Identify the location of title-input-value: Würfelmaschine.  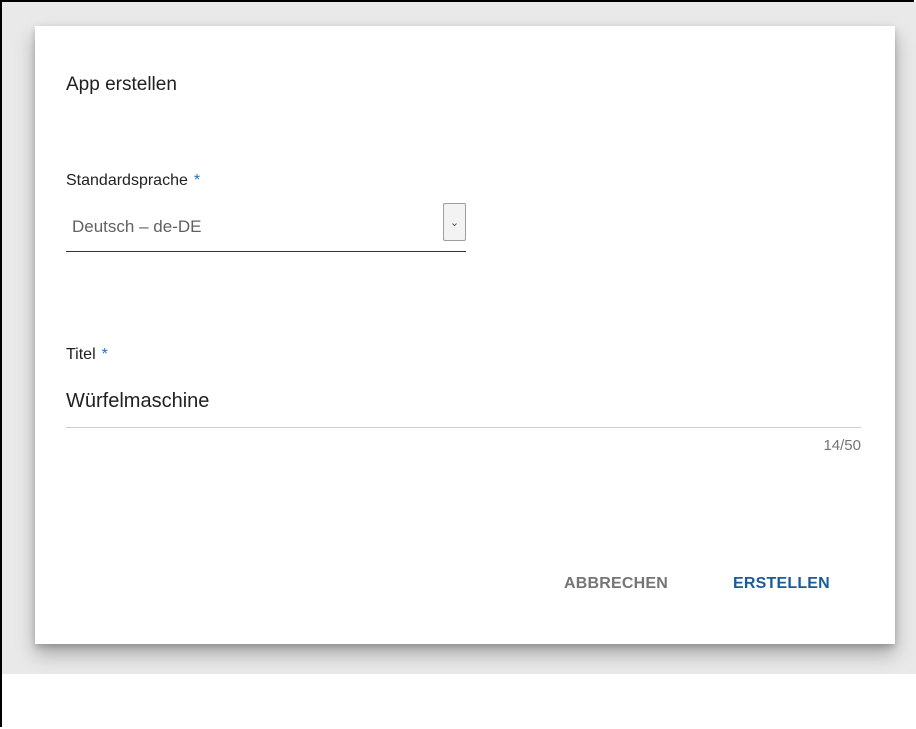
(137, 401).